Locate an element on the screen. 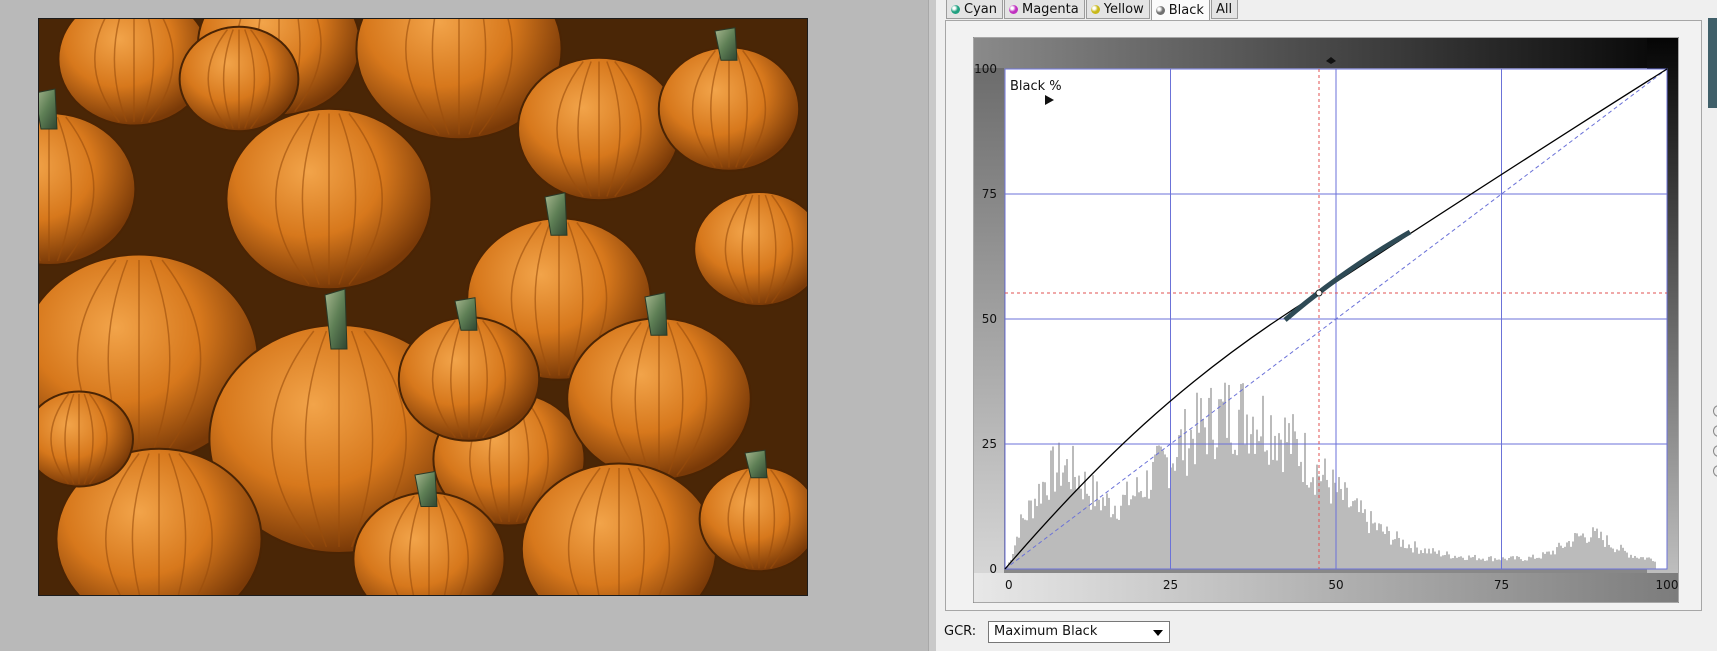 The image size is (1717, 651). tab-magenta: Magenta is located at coordinates (1044, 9).